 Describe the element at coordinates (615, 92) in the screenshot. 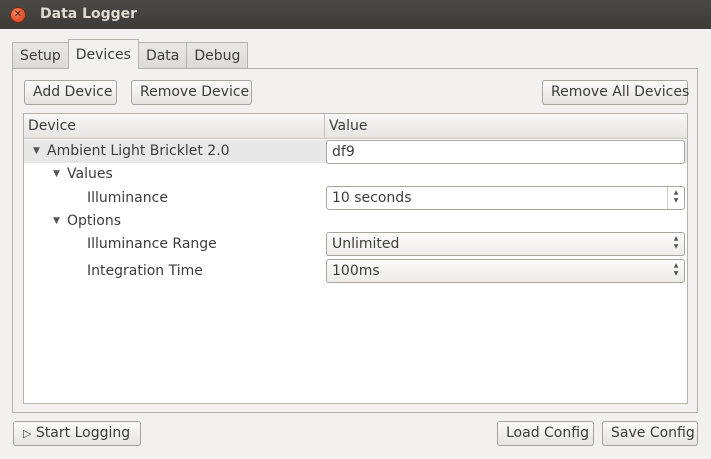

I see `remove-all-devices-button: Remove All Devices` at that location.